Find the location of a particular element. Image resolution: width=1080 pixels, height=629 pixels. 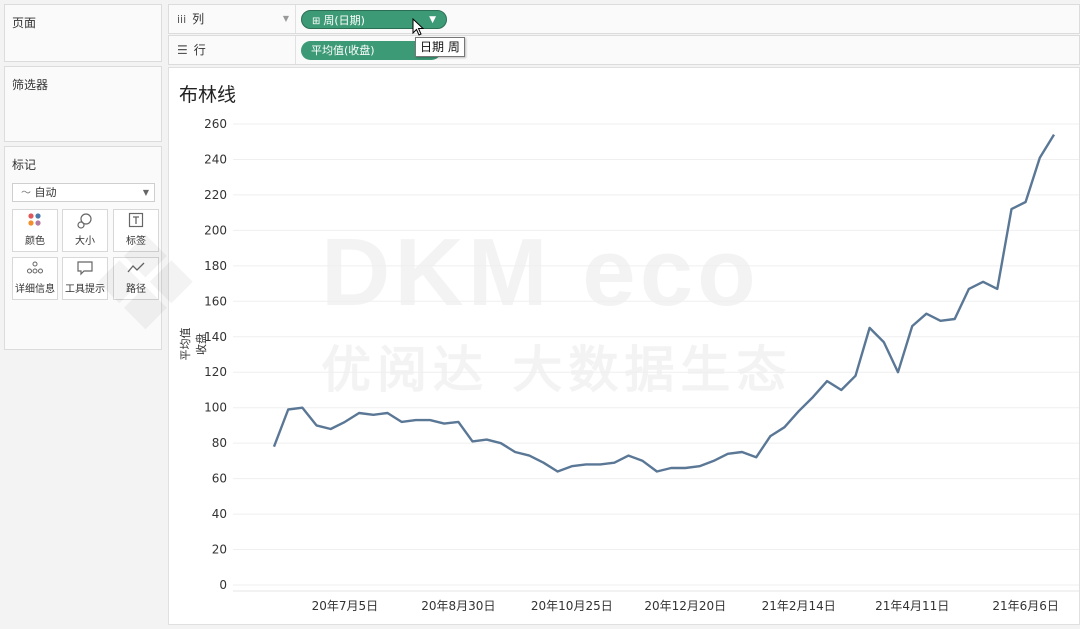

color-button: 颜色 is located at coordinates (35, 230).